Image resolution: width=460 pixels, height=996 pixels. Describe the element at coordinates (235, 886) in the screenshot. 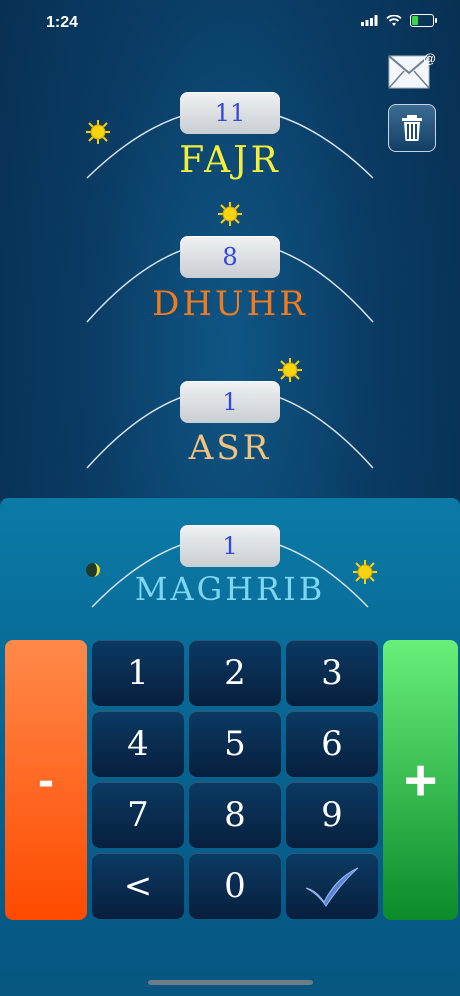

I see `key-0: 0` at that location.